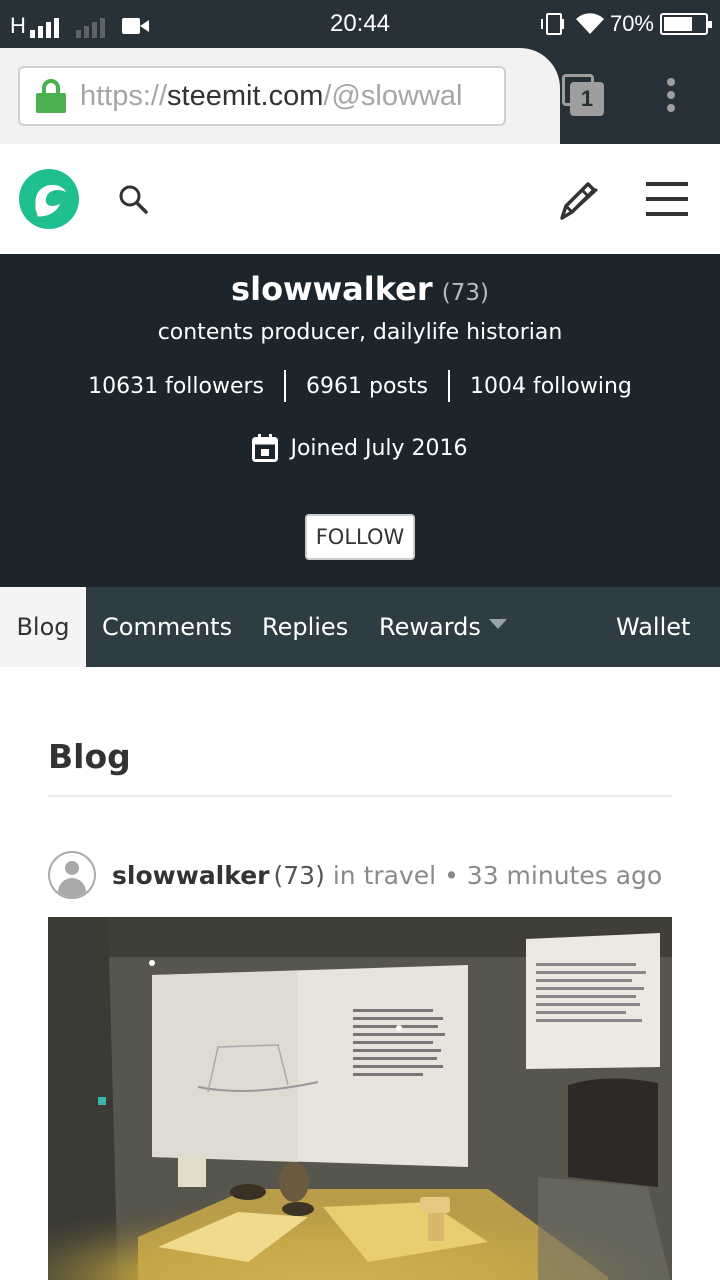 The image size is (720, 1280). I want to click on lock-icon, so click(51, 96).